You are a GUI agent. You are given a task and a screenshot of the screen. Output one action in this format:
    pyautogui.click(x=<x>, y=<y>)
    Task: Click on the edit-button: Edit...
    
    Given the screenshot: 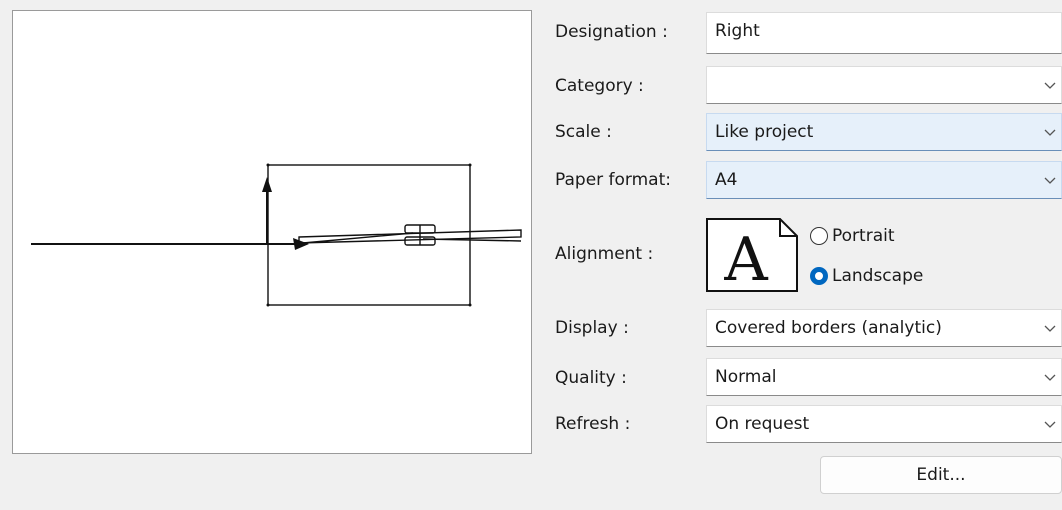 What is the action you would take?
    pyautogui.click(x=941, y=475)
    